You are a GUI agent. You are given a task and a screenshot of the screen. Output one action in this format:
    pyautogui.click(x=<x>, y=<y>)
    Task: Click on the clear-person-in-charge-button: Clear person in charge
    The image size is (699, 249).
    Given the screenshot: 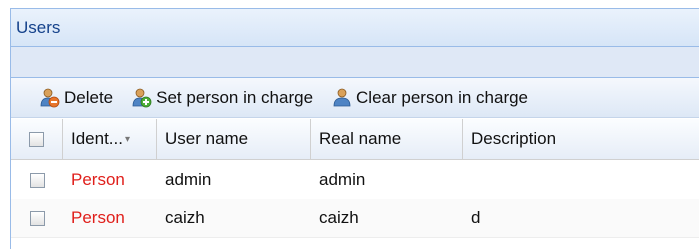 What is the action you would take?
    pyautogui.click(x=429, y=98)
    